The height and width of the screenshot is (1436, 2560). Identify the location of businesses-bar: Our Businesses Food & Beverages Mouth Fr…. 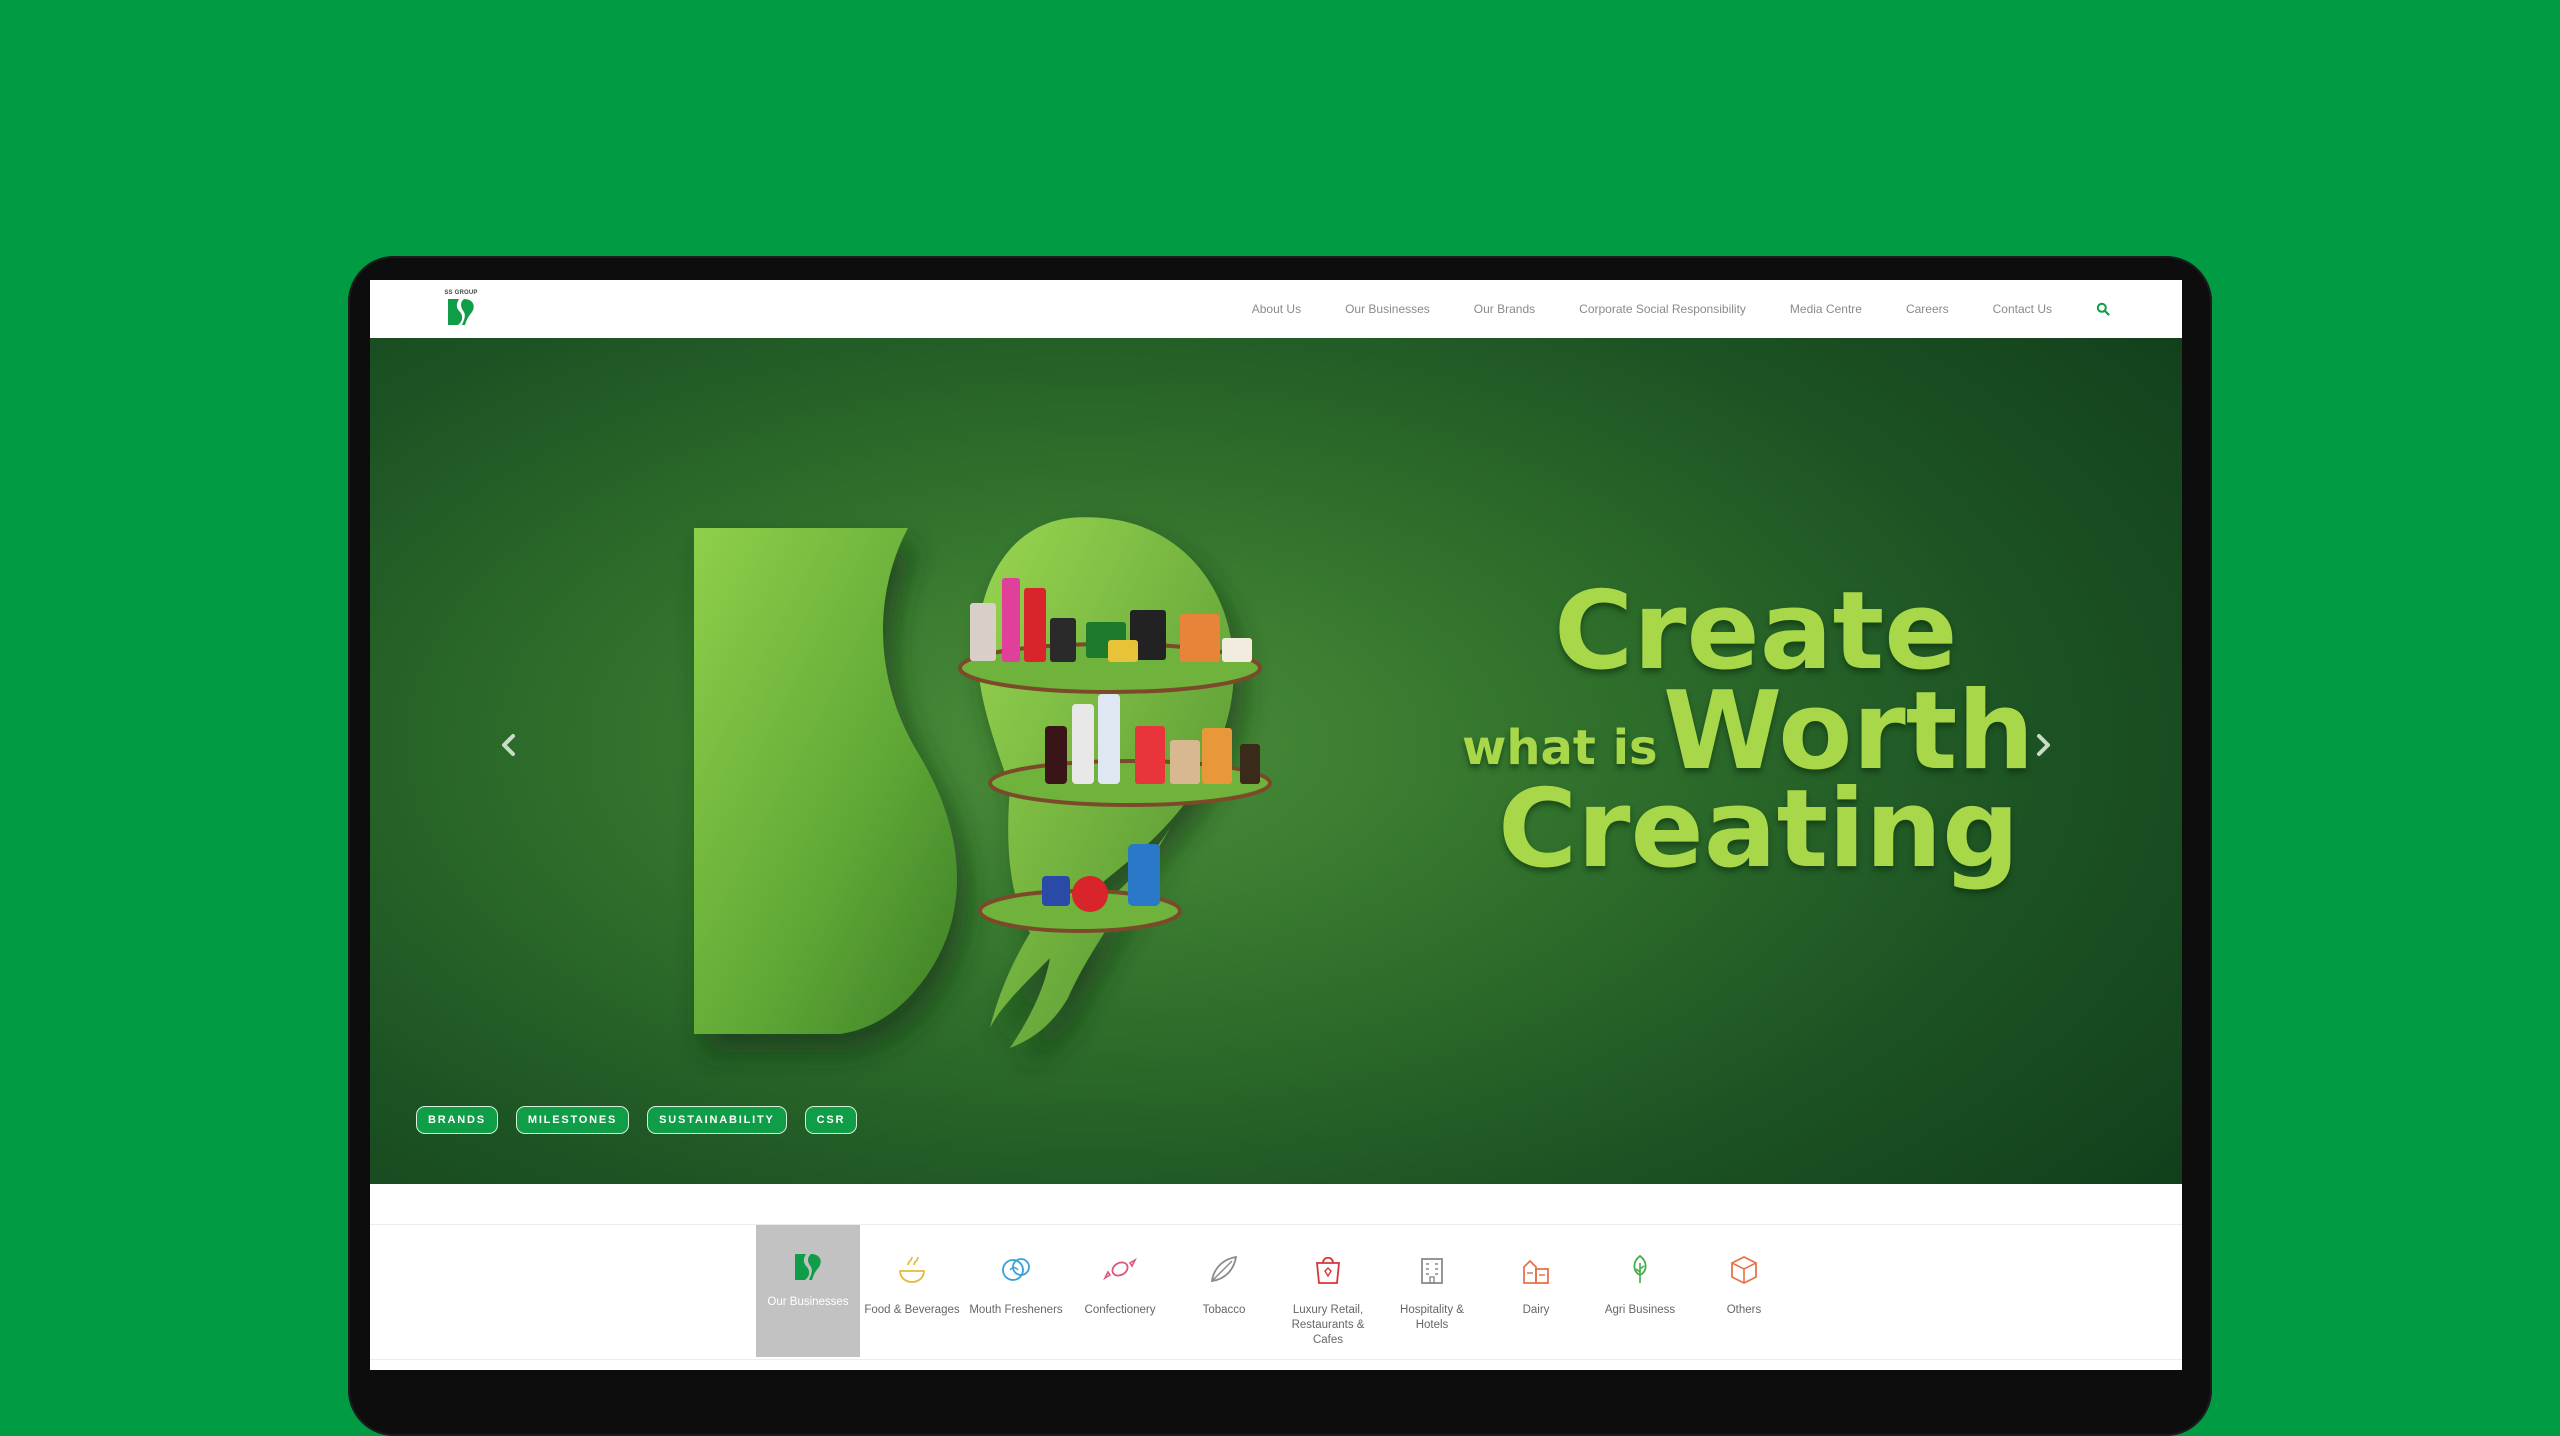
(1276, 1292).